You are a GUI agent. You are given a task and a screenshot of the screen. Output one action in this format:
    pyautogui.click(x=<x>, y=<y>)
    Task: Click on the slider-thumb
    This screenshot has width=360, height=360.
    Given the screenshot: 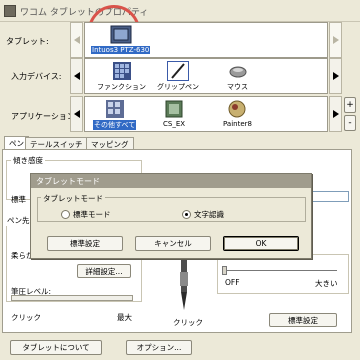 What is the action you would take?
    pyautogui.click(x=224, y=270)
    